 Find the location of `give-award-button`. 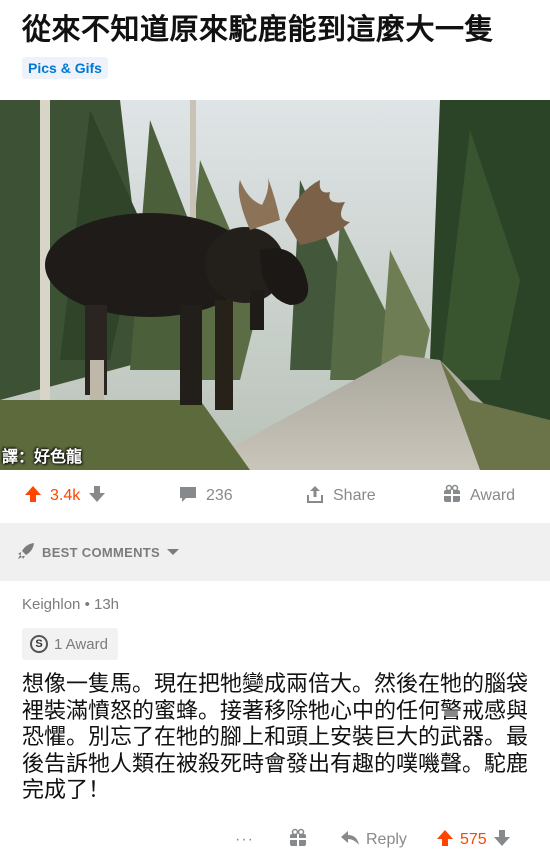

give-award-button is located at coordinates (298, 840).